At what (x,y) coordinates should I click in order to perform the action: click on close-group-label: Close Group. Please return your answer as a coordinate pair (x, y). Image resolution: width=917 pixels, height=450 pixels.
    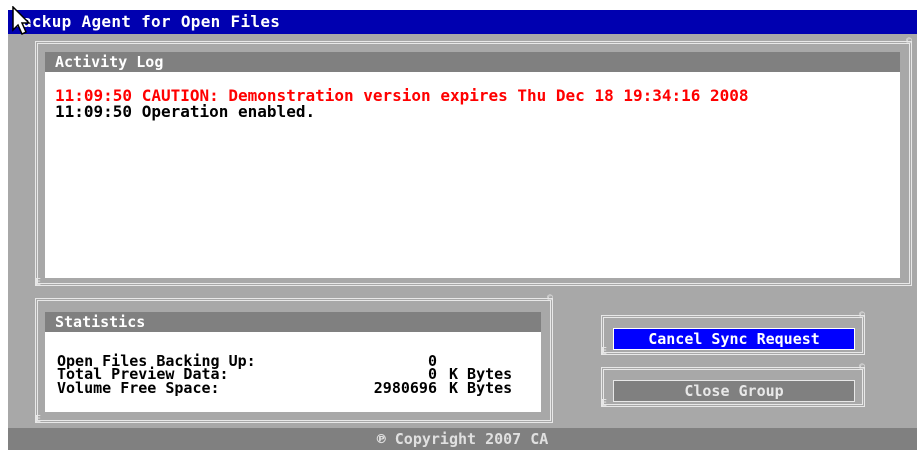
    Looking at the image, I should click on (734, 391).